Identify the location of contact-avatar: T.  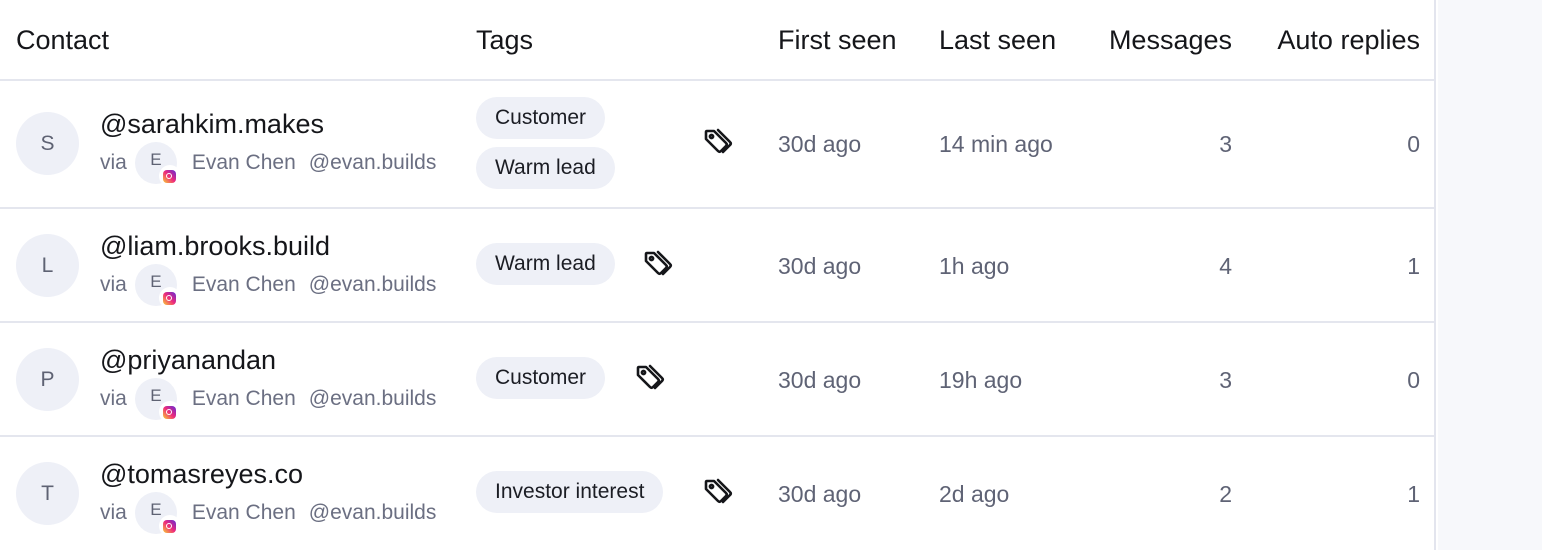
(47, 493).